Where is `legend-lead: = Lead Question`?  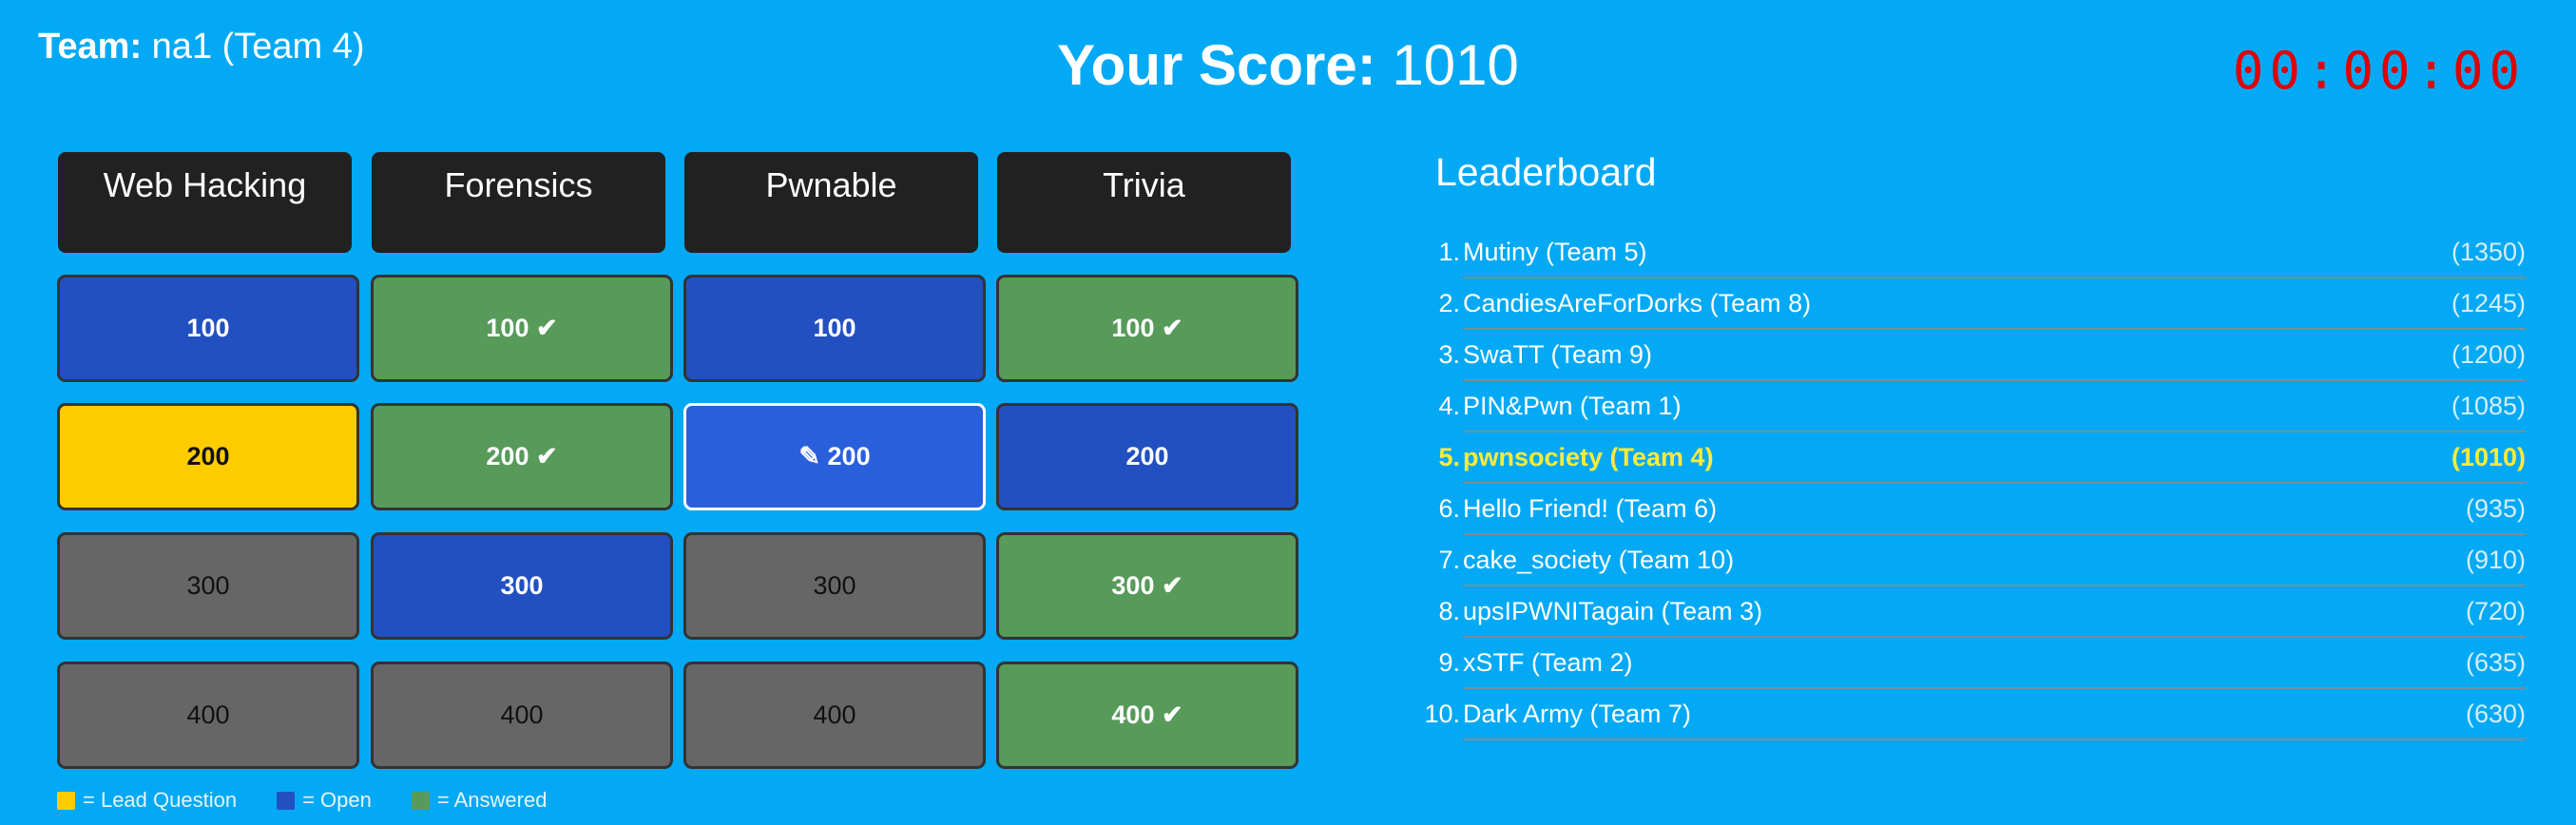
legend-lead: = Lead Question is located at coordinates (147, 800).